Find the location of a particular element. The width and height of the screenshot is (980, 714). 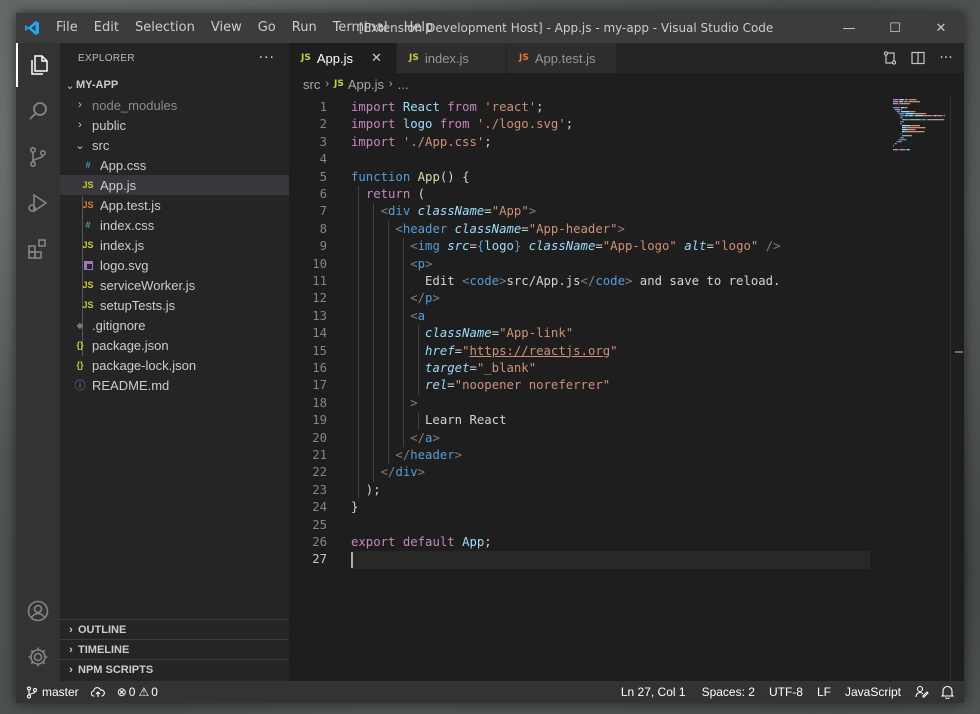

tab-app-test-js: JS App.test.js is located at coordinates (562, 58).